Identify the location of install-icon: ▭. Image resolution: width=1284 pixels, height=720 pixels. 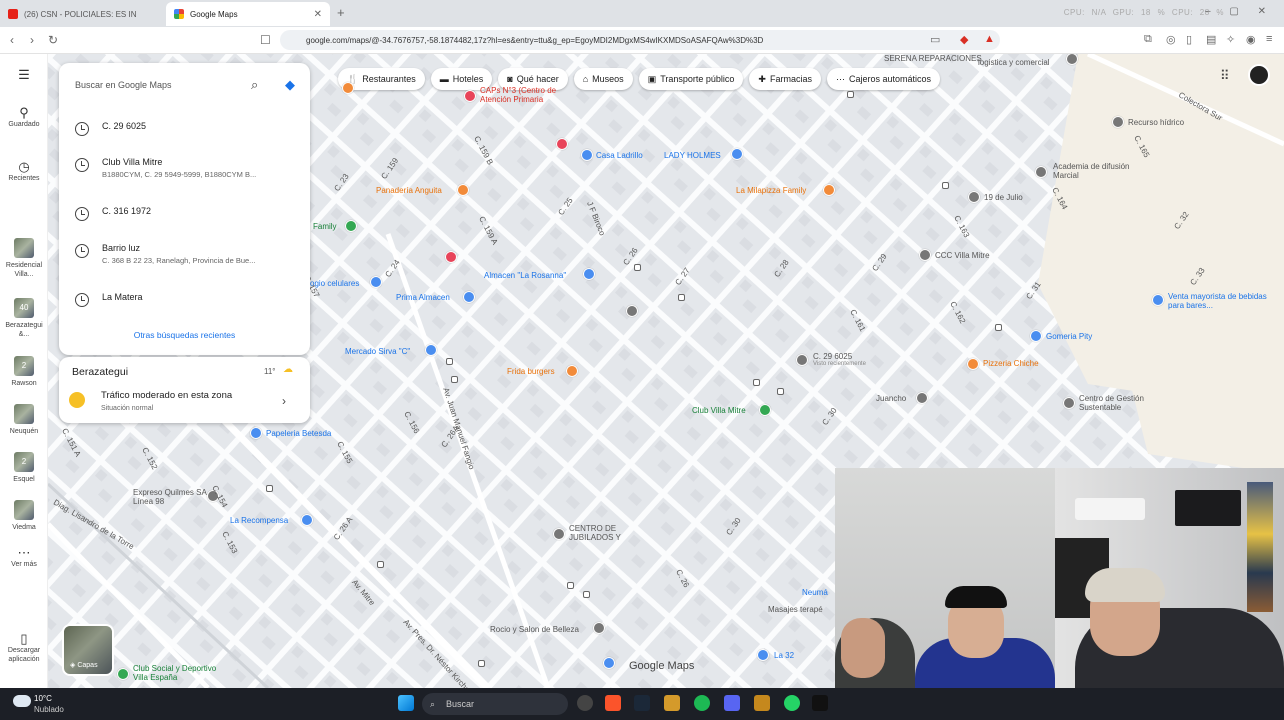
(935, 39).